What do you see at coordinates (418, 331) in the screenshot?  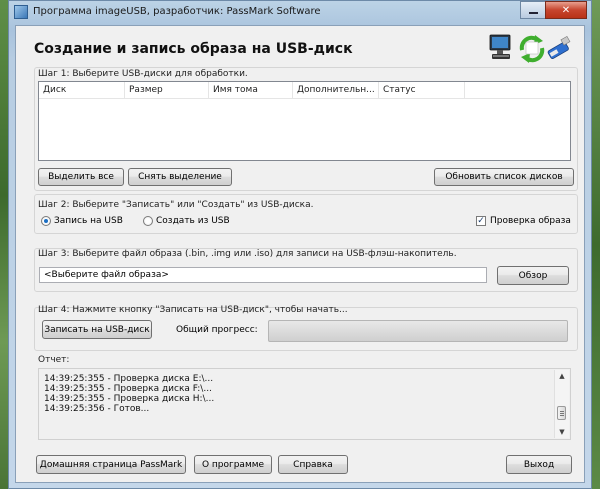 I see `overall-progress-bar` at bounding box center [418, 331].